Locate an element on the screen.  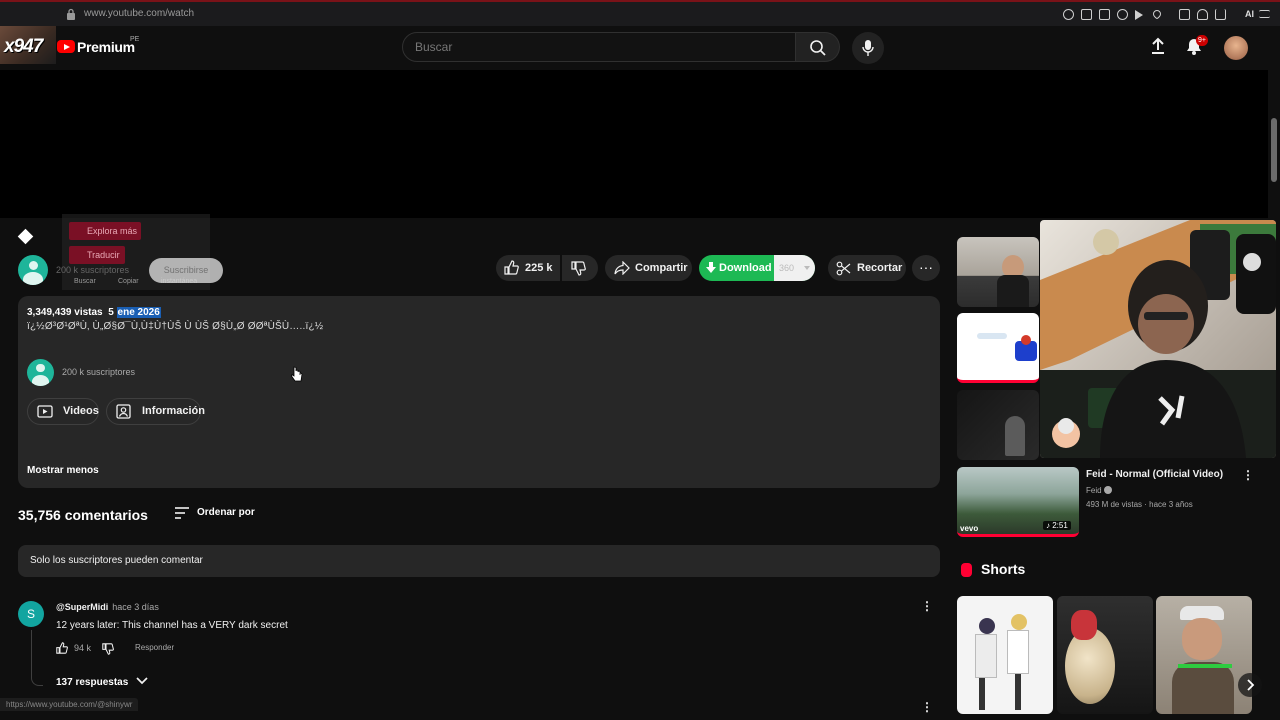
shorts-icon is located at coordinates (966, 570).